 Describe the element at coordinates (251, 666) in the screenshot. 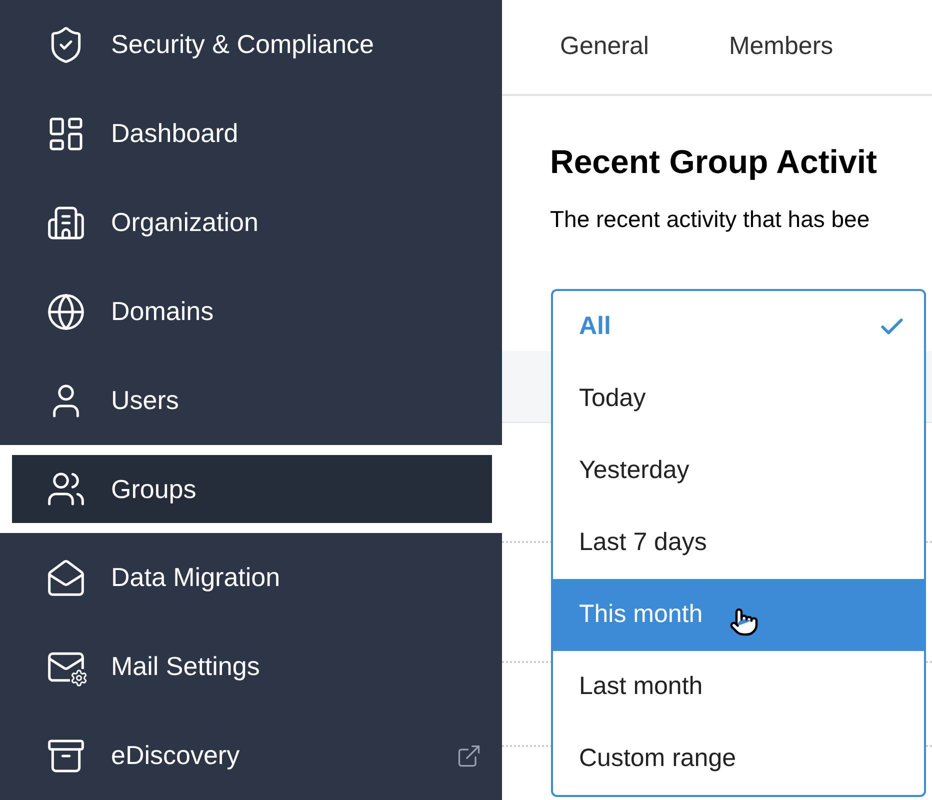

I see `sidebar-item: Mail Settings` at that location.